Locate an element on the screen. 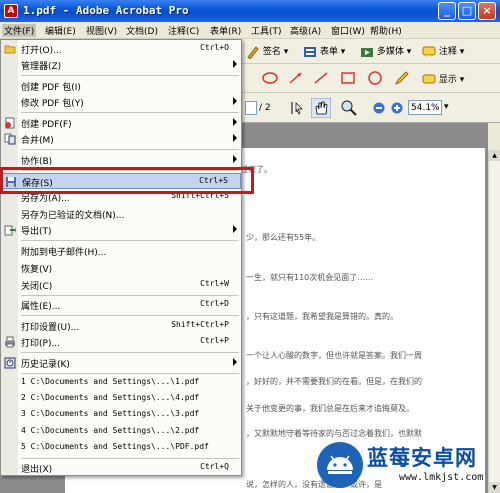 The height and width of the screenshot is (493, 500). page-number-input is located at coordinates (251, 108).